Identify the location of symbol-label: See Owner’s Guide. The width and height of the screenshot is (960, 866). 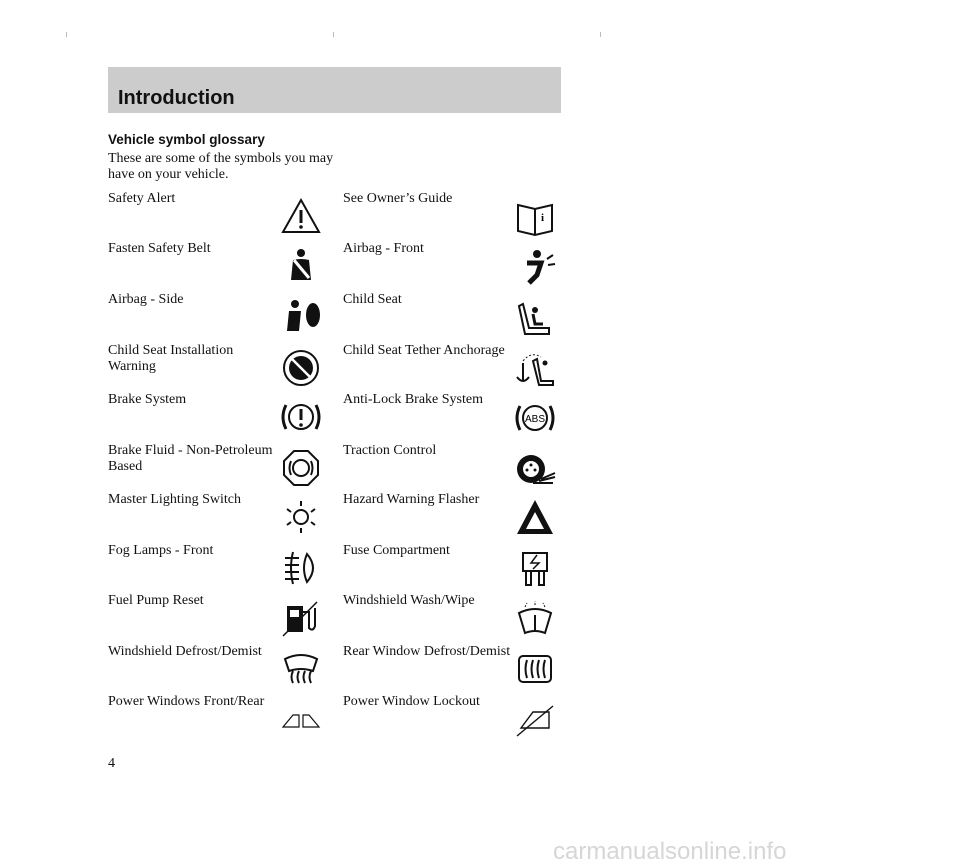
(398, 198).